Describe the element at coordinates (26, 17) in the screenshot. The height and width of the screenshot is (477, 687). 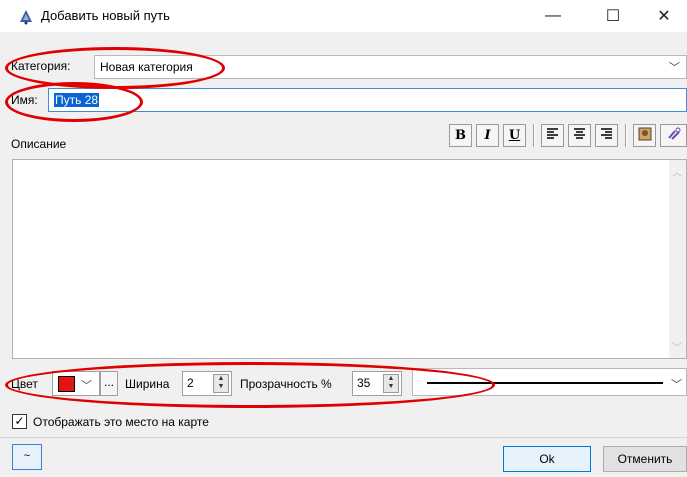
I see `app-logo-icon` at that location.